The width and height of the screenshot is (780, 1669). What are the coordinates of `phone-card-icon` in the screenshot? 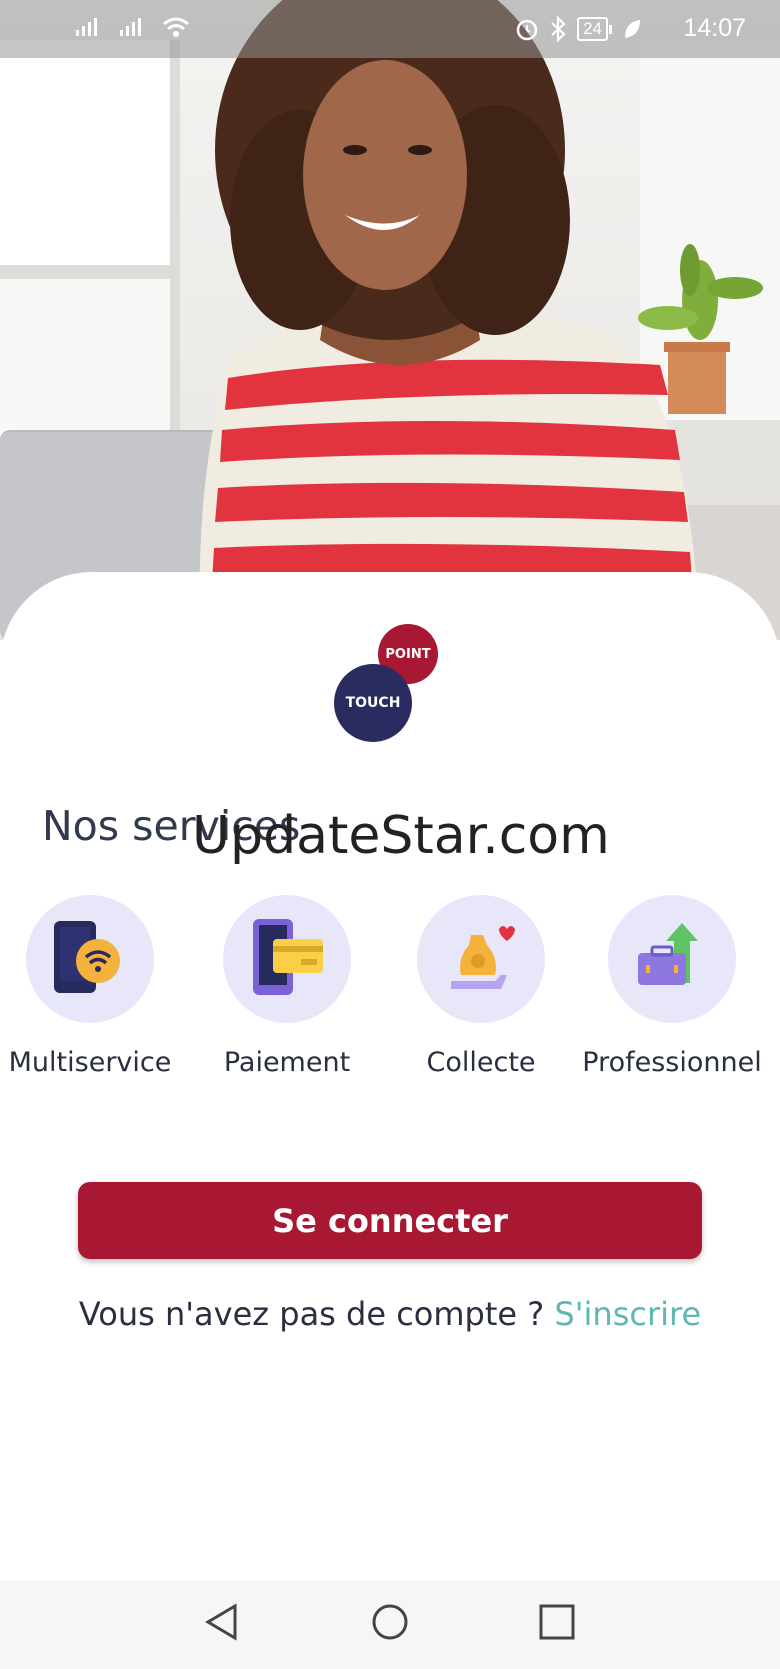 It's located at (288, 957).